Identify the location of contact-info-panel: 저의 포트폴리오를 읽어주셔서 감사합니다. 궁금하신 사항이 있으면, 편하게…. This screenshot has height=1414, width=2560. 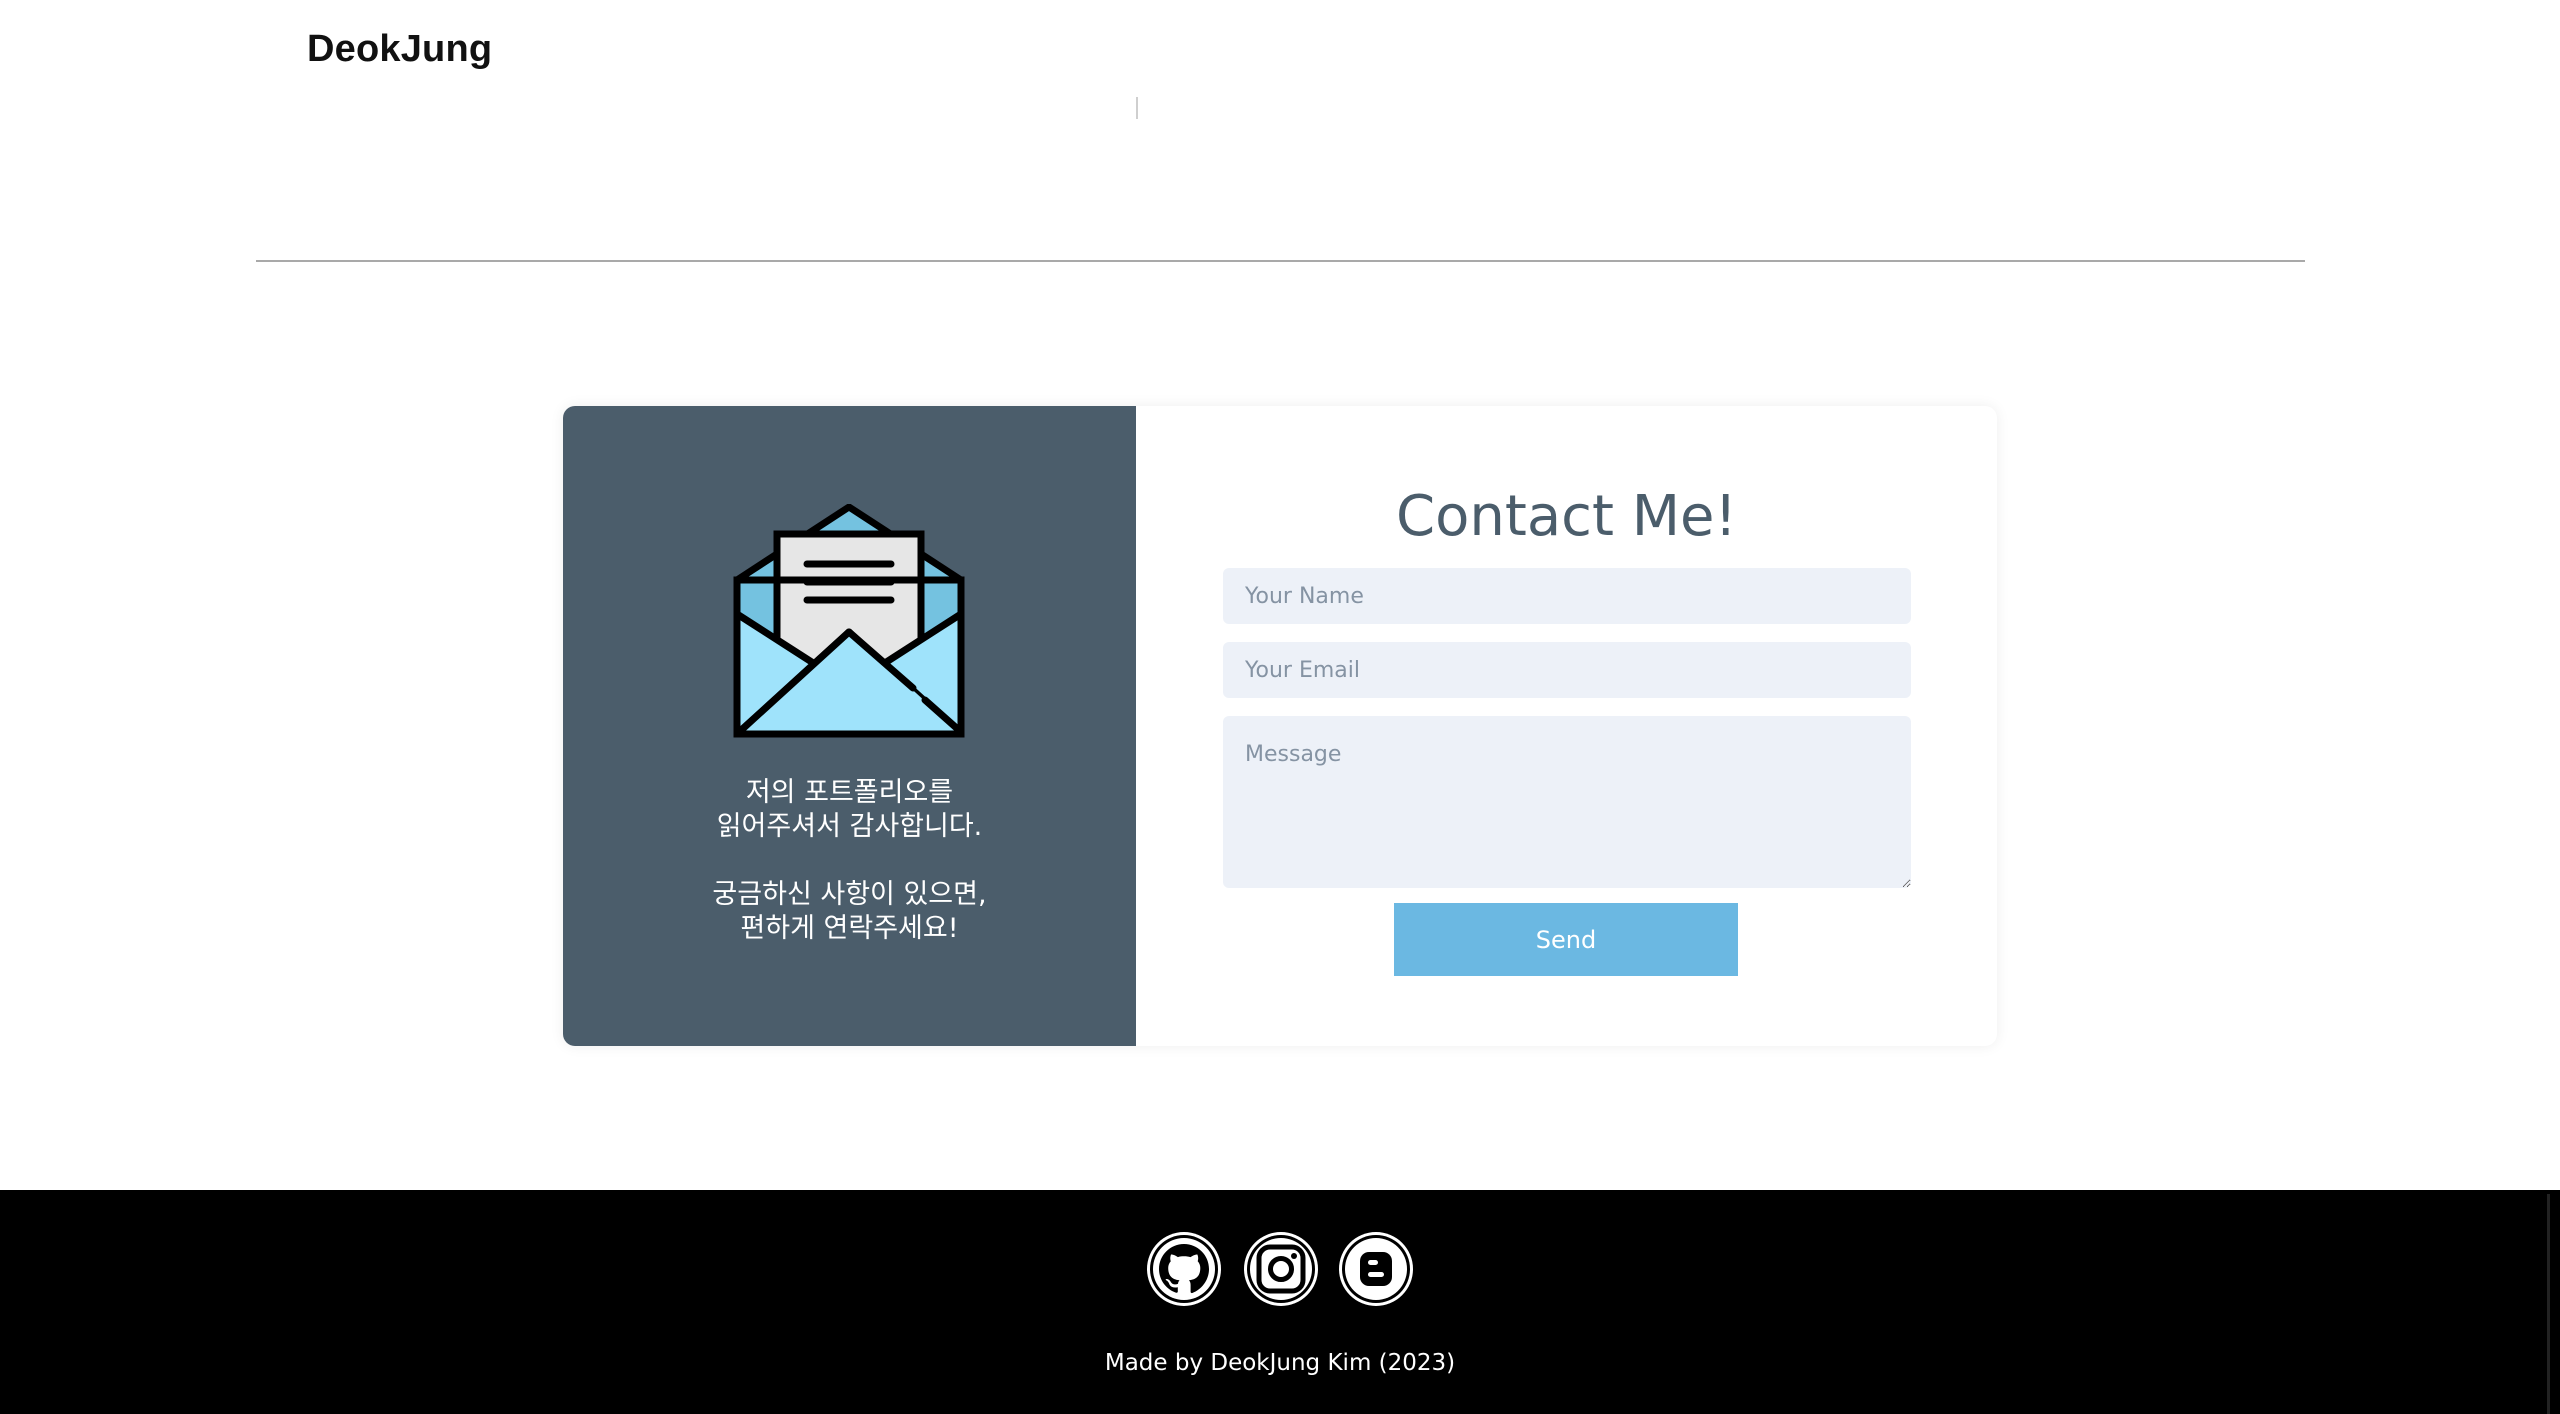
(849, 726).